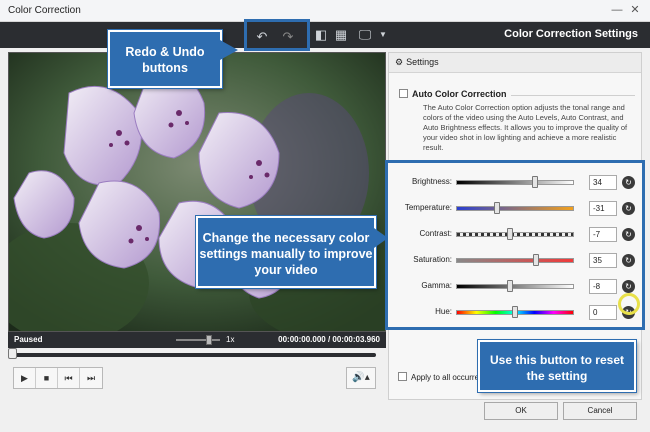  I want to click on apply-all-checkbox, so click(402, 376).